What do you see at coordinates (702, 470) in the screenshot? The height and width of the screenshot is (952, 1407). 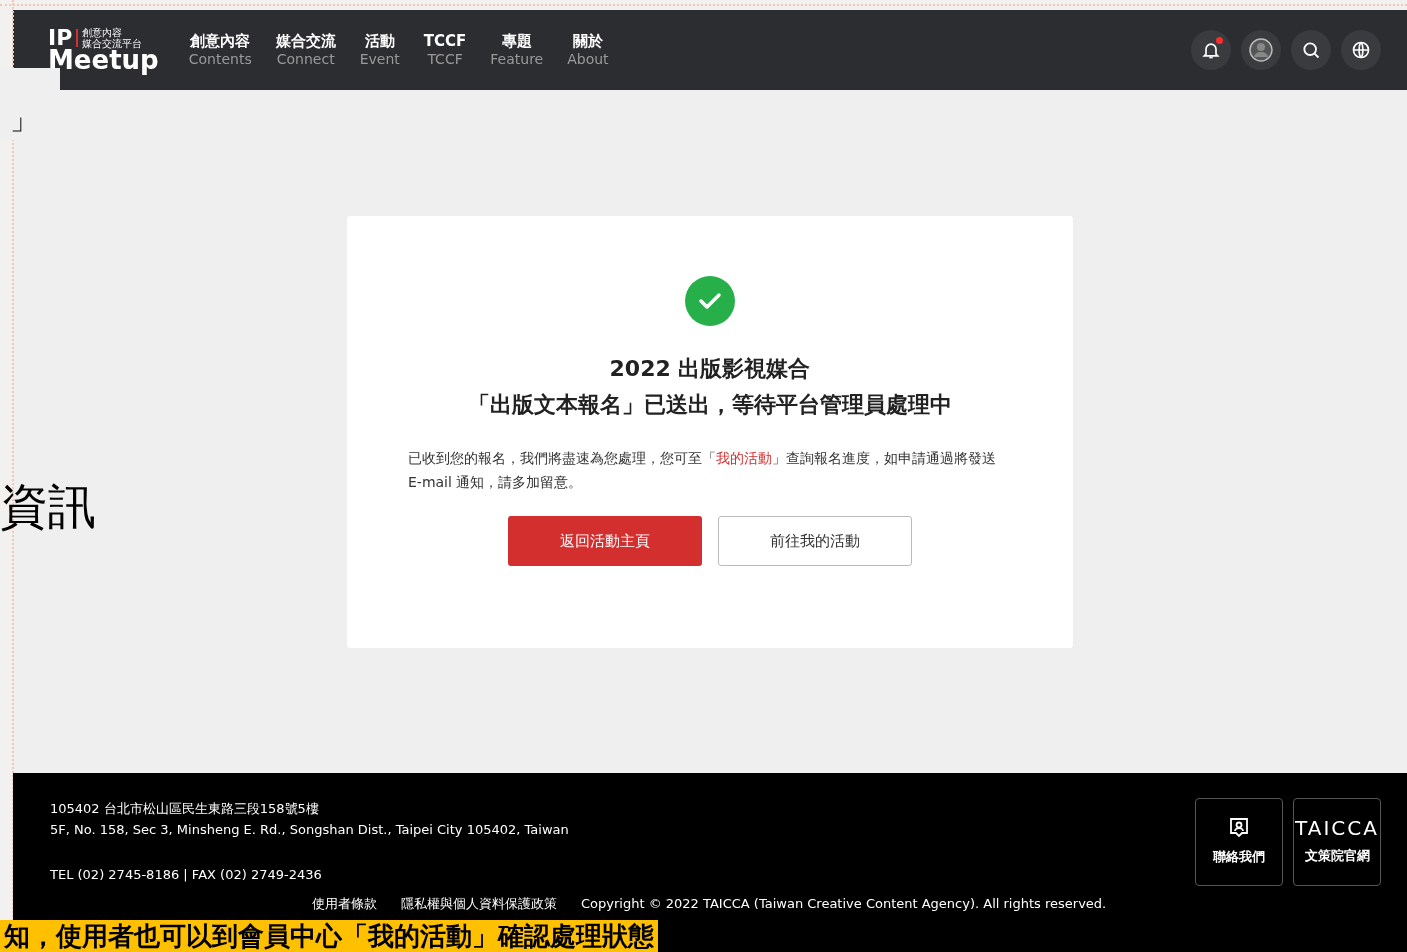 I see `confirmation-message: 已收到您的報名，我們將盡速為您處理，您可至「我的活動」查詢報名進度，如申請通過將發送 E-mail 通知，請多加留意。` at bounding box center [702, 470].